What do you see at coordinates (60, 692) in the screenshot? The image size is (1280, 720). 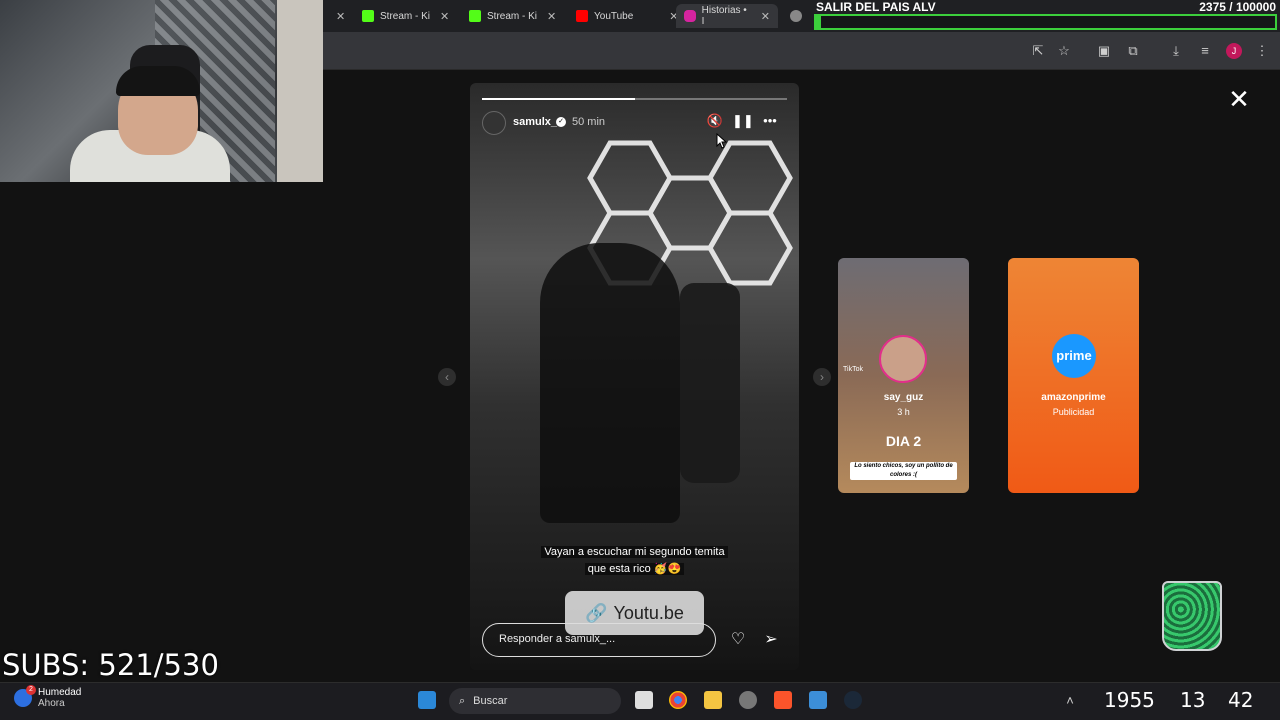 I see `weather-title: Humedad` at bounding box center [60, 692].